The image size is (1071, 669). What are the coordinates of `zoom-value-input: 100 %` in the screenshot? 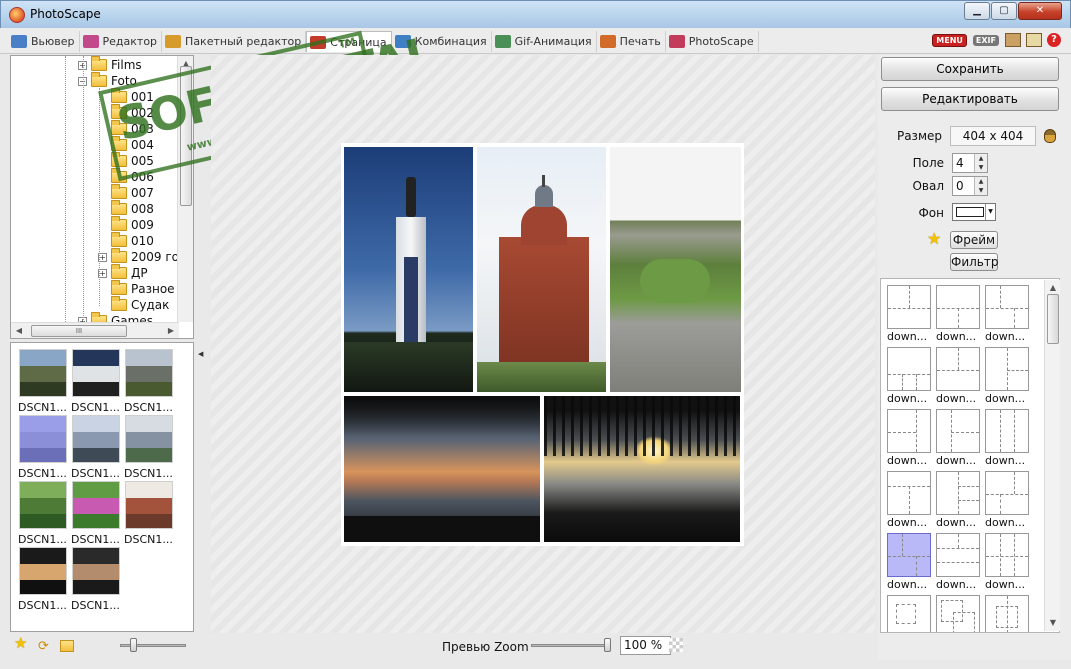 It's located at (645, 645).